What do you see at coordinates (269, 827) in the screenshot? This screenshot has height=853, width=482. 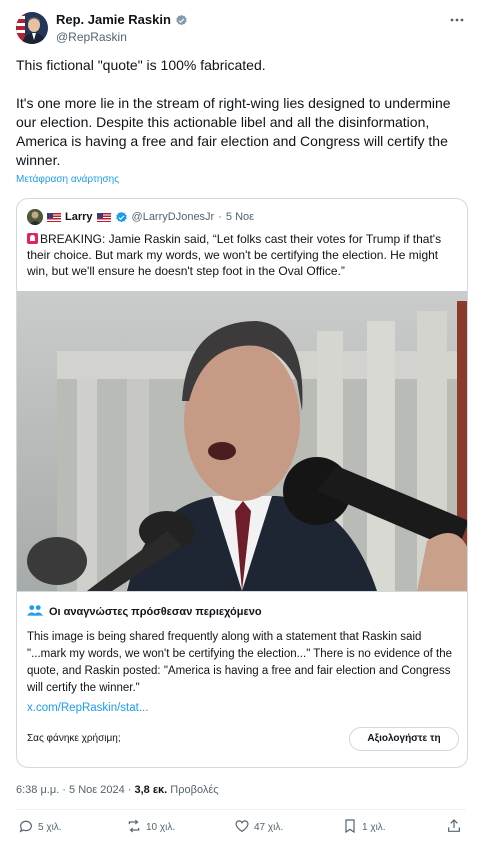 I see `like-count: 47 χιλ.` at bounding box center [269, 827].